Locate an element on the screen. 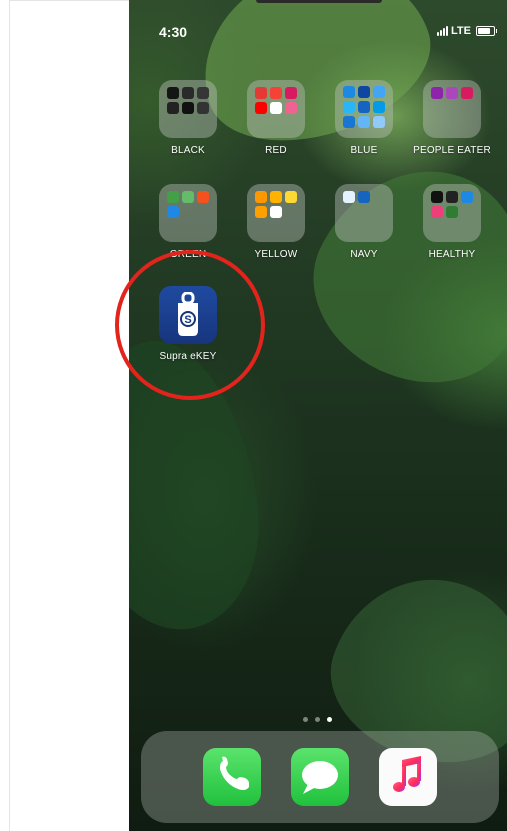 The image size is (507, 831). app-label: Supra eKEY is located at coordinates (188, 356).